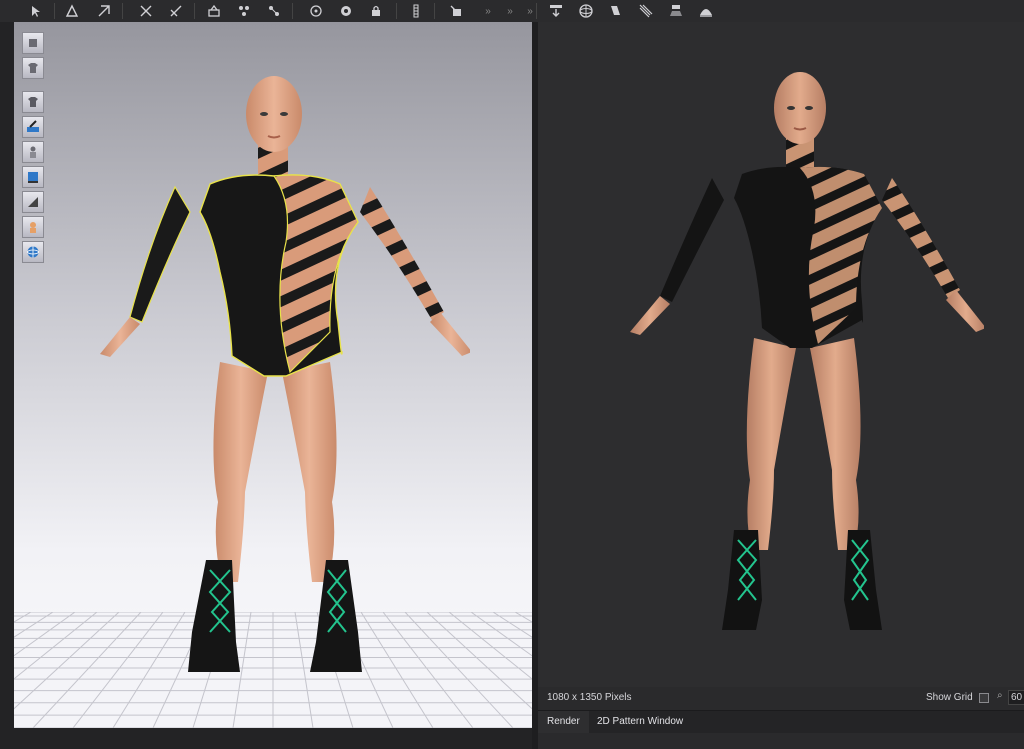 This screenshot has width=1024, height=749. I want to click on segment-sewing-icon, so click(176, 11).